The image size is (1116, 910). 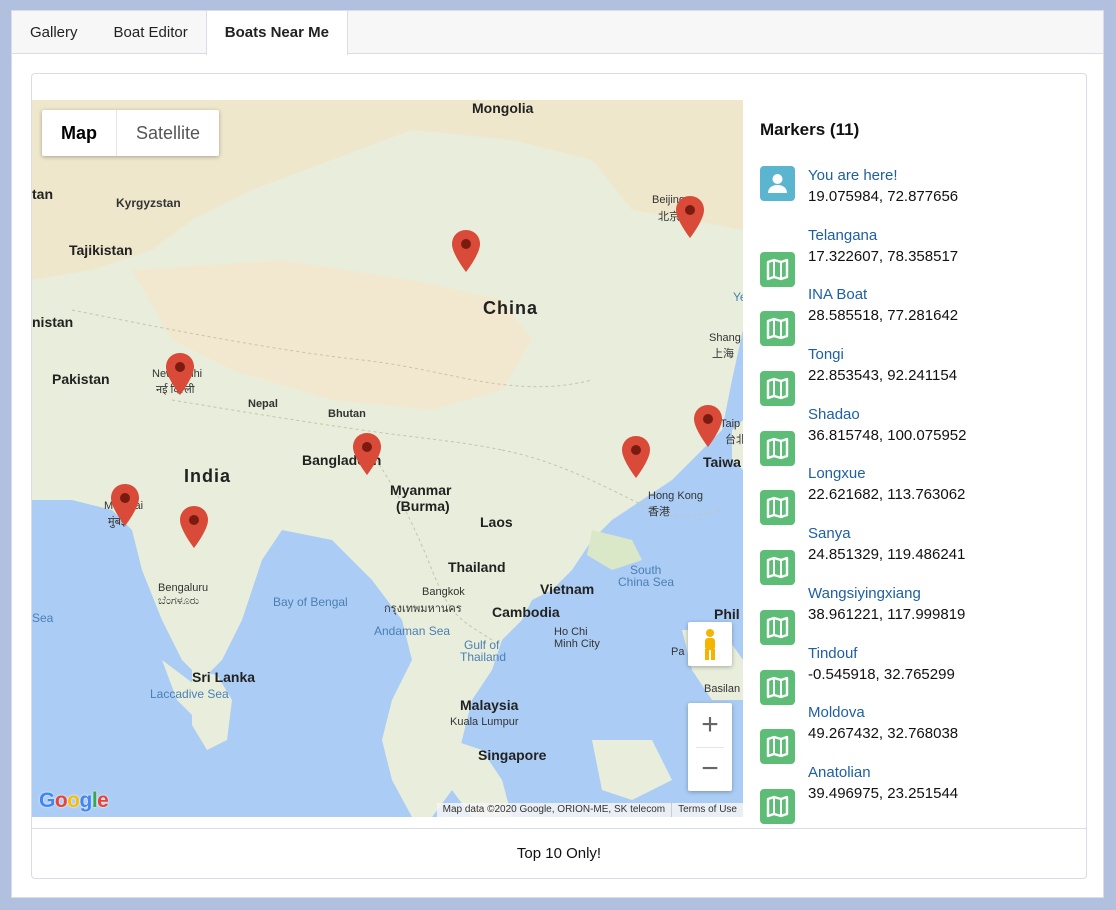 I want to click on marker-text: Tongi 22.853543, 92.241154, so click(x=882, y=375).